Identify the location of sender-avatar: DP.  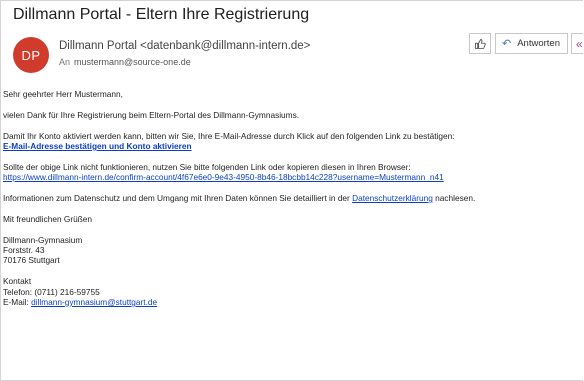
(31, 55).